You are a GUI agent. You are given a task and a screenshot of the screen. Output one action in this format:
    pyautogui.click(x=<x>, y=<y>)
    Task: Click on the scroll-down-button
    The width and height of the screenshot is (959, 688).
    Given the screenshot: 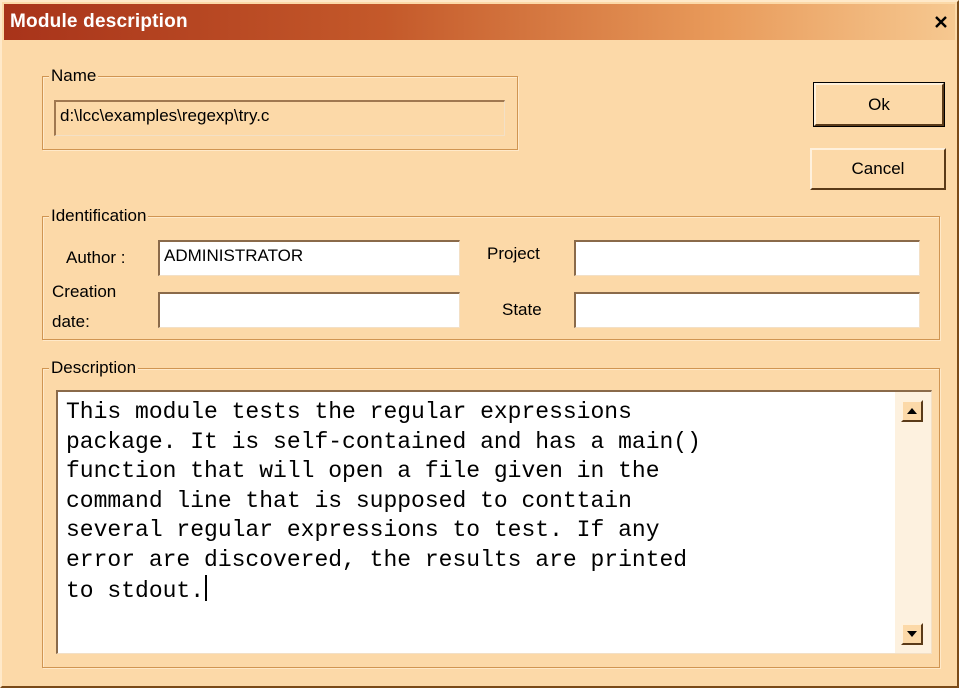 What is the action you would take?
    pyautogui.click(x=912, y=634)
    